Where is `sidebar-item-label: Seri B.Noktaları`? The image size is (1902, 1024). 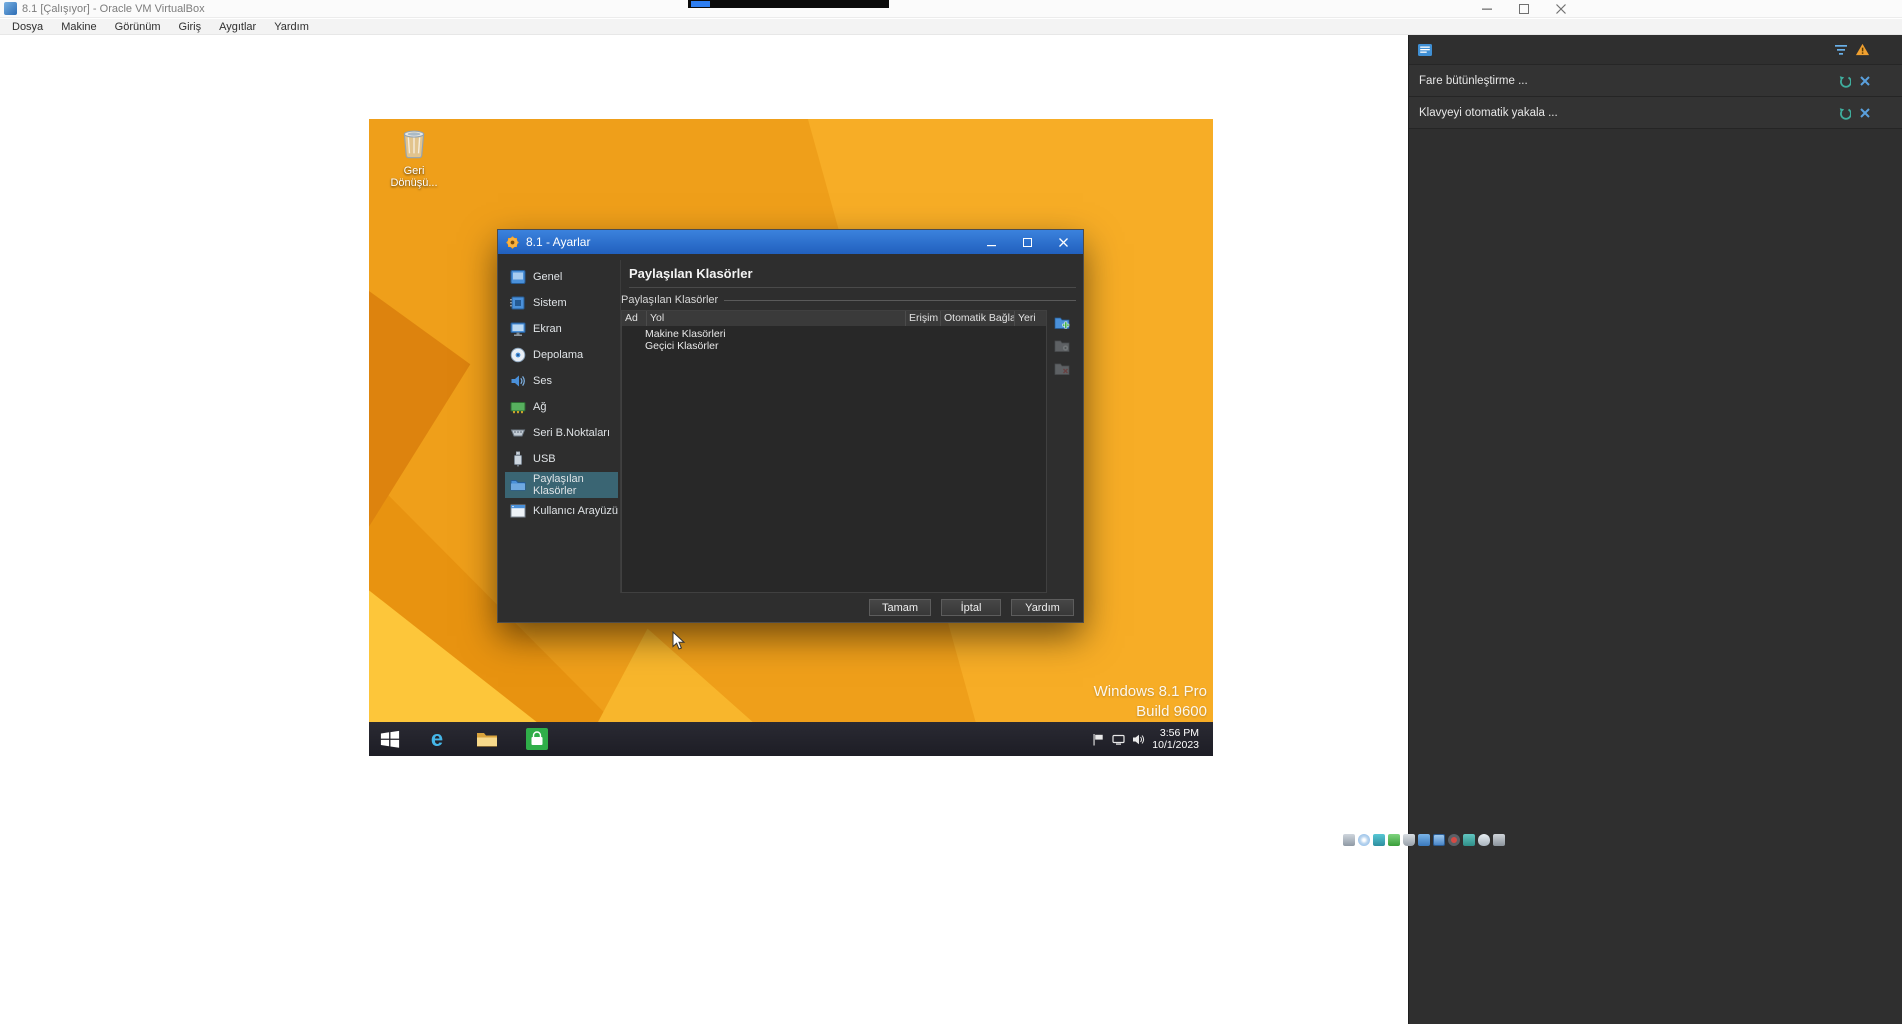
sidebar-item-label: Seri B.Noktaları is located at coordinates (572, 433).